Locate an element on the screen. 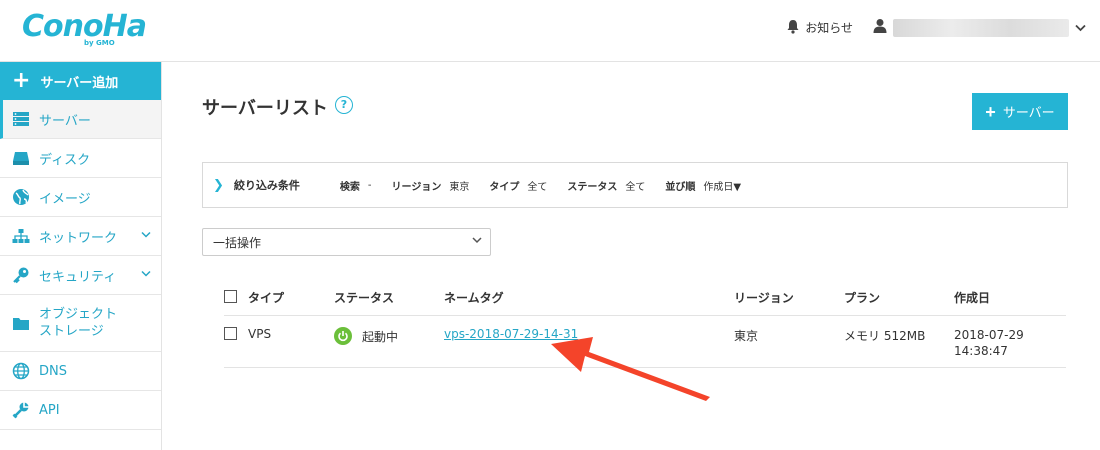 Image resolution: width=1100 pixels, height=450 pixels. sidebar-item-label: API is located at coordinates (49, 410).